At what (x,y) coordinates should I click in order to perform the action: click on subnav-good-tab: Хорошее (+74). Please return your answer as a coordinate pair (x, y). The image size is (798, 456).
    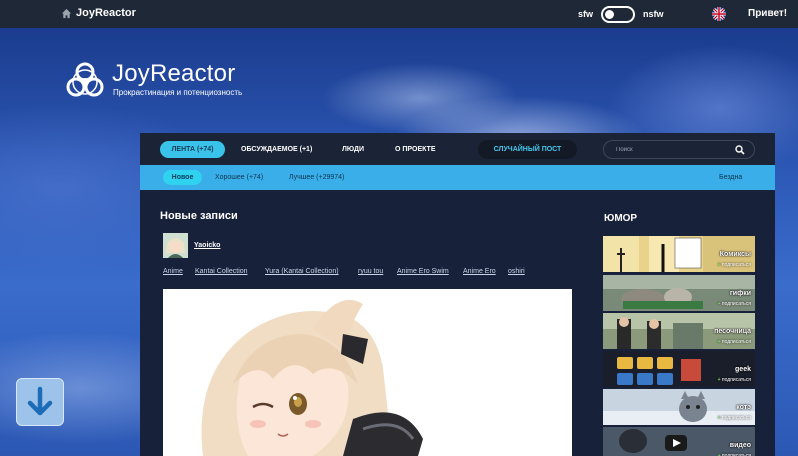
    Looking at the image, I should click on (239, 177).